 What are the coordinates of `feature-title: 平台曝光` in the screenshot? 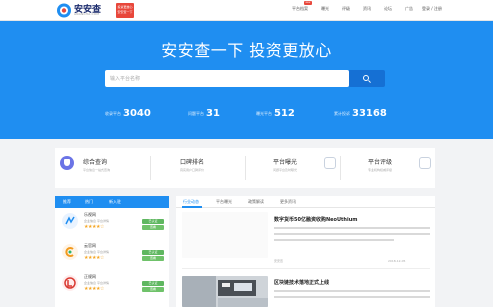 It's located at (285, 162).